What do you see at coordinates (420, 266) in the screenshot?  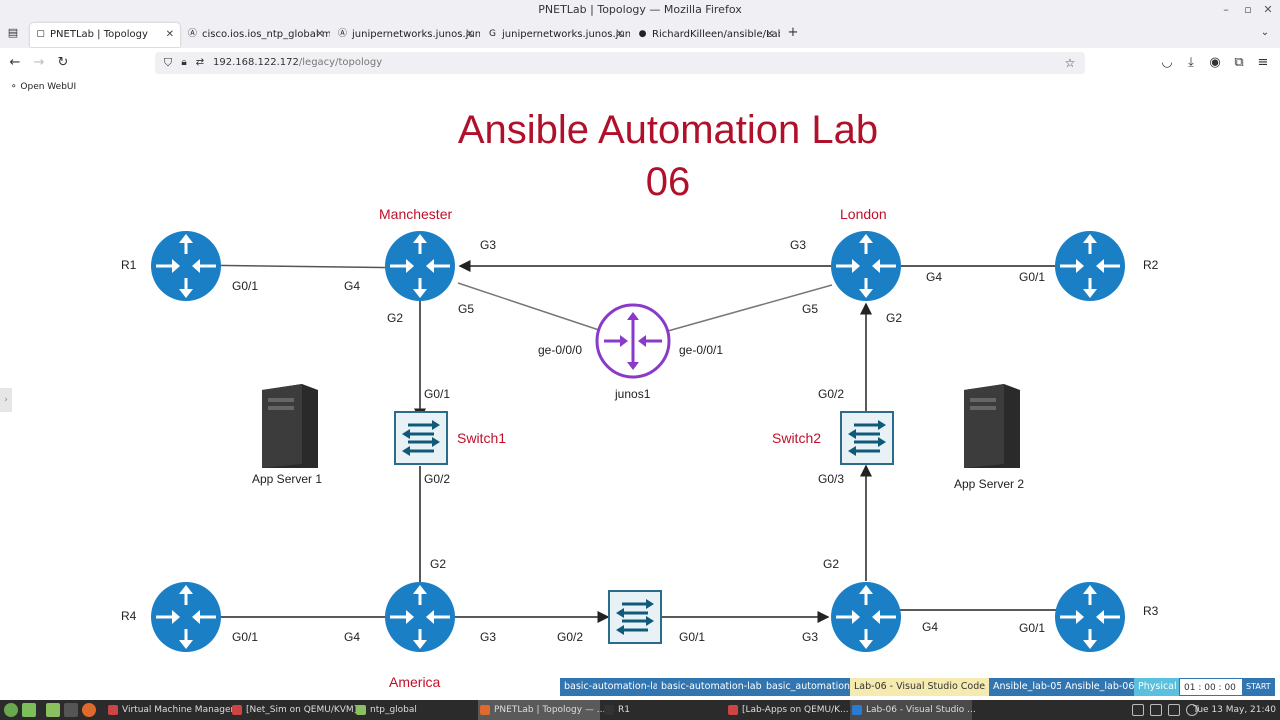 I see `router-manchester-icon` at bounding box center [420, 266].